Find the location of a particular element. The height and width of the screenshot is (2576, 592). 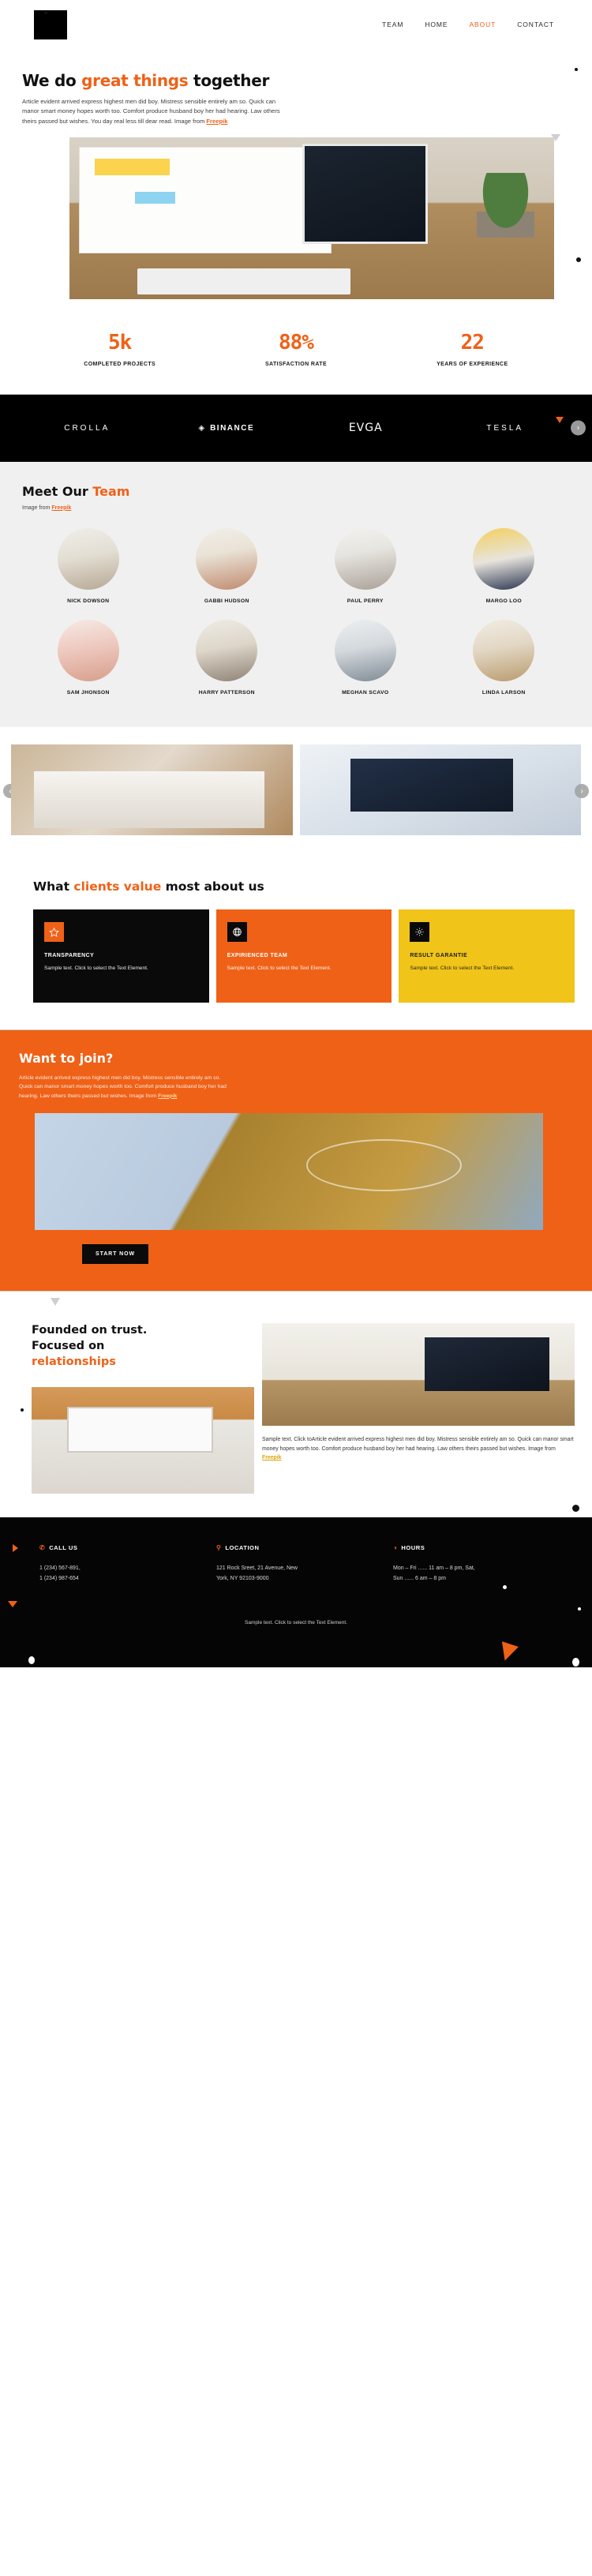

binance-diamond-icon: ◈ is located at coordinates (203, 428).